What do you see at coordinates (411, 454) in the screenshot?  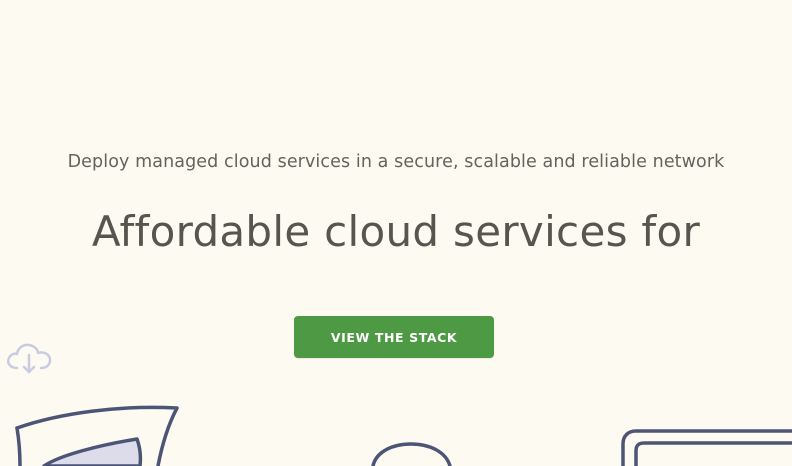 I see `circle-sketch` at bounding box center [411, 454].